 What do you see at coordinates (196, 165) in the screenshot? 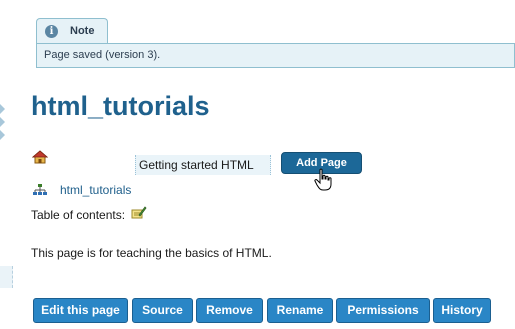
I see `new-page-name-value: Getting started HTML` at bounding box center [196, 165].